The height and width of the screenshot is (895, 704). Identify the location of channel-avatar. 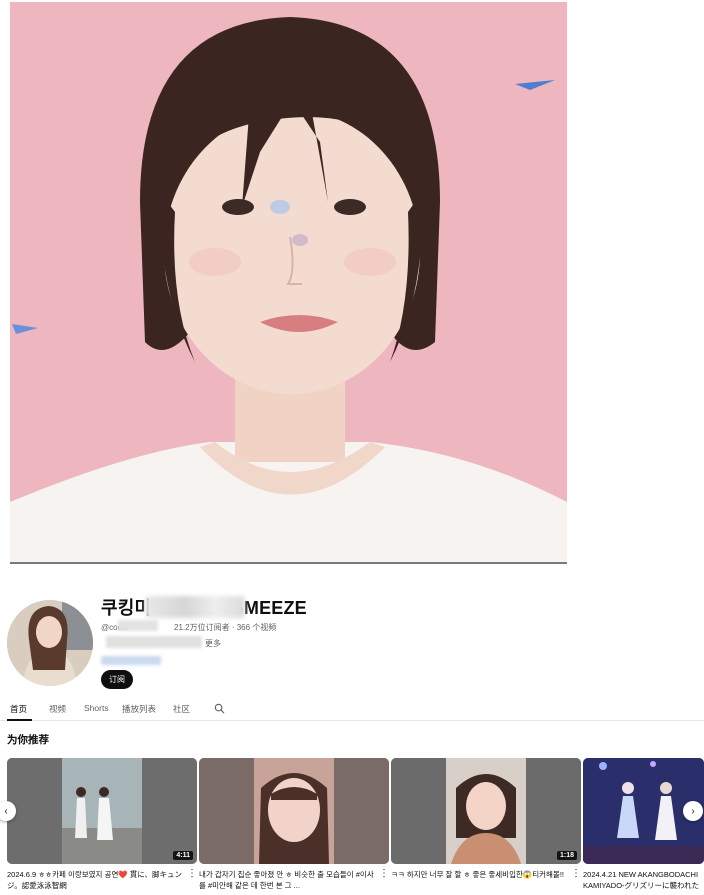
(50, 643).